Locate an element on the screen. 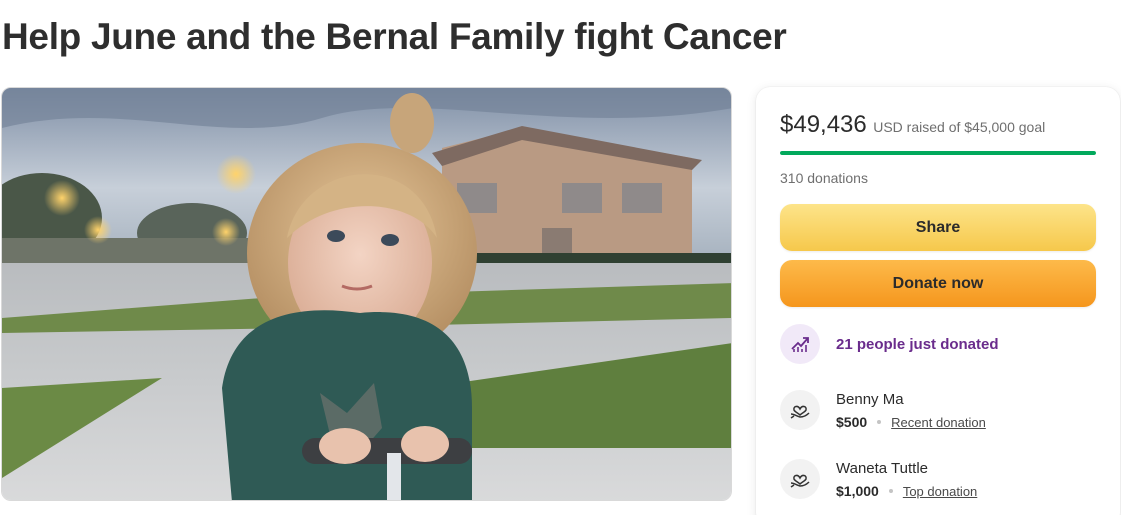  share-button: Share is located at coordinates (938, 227).